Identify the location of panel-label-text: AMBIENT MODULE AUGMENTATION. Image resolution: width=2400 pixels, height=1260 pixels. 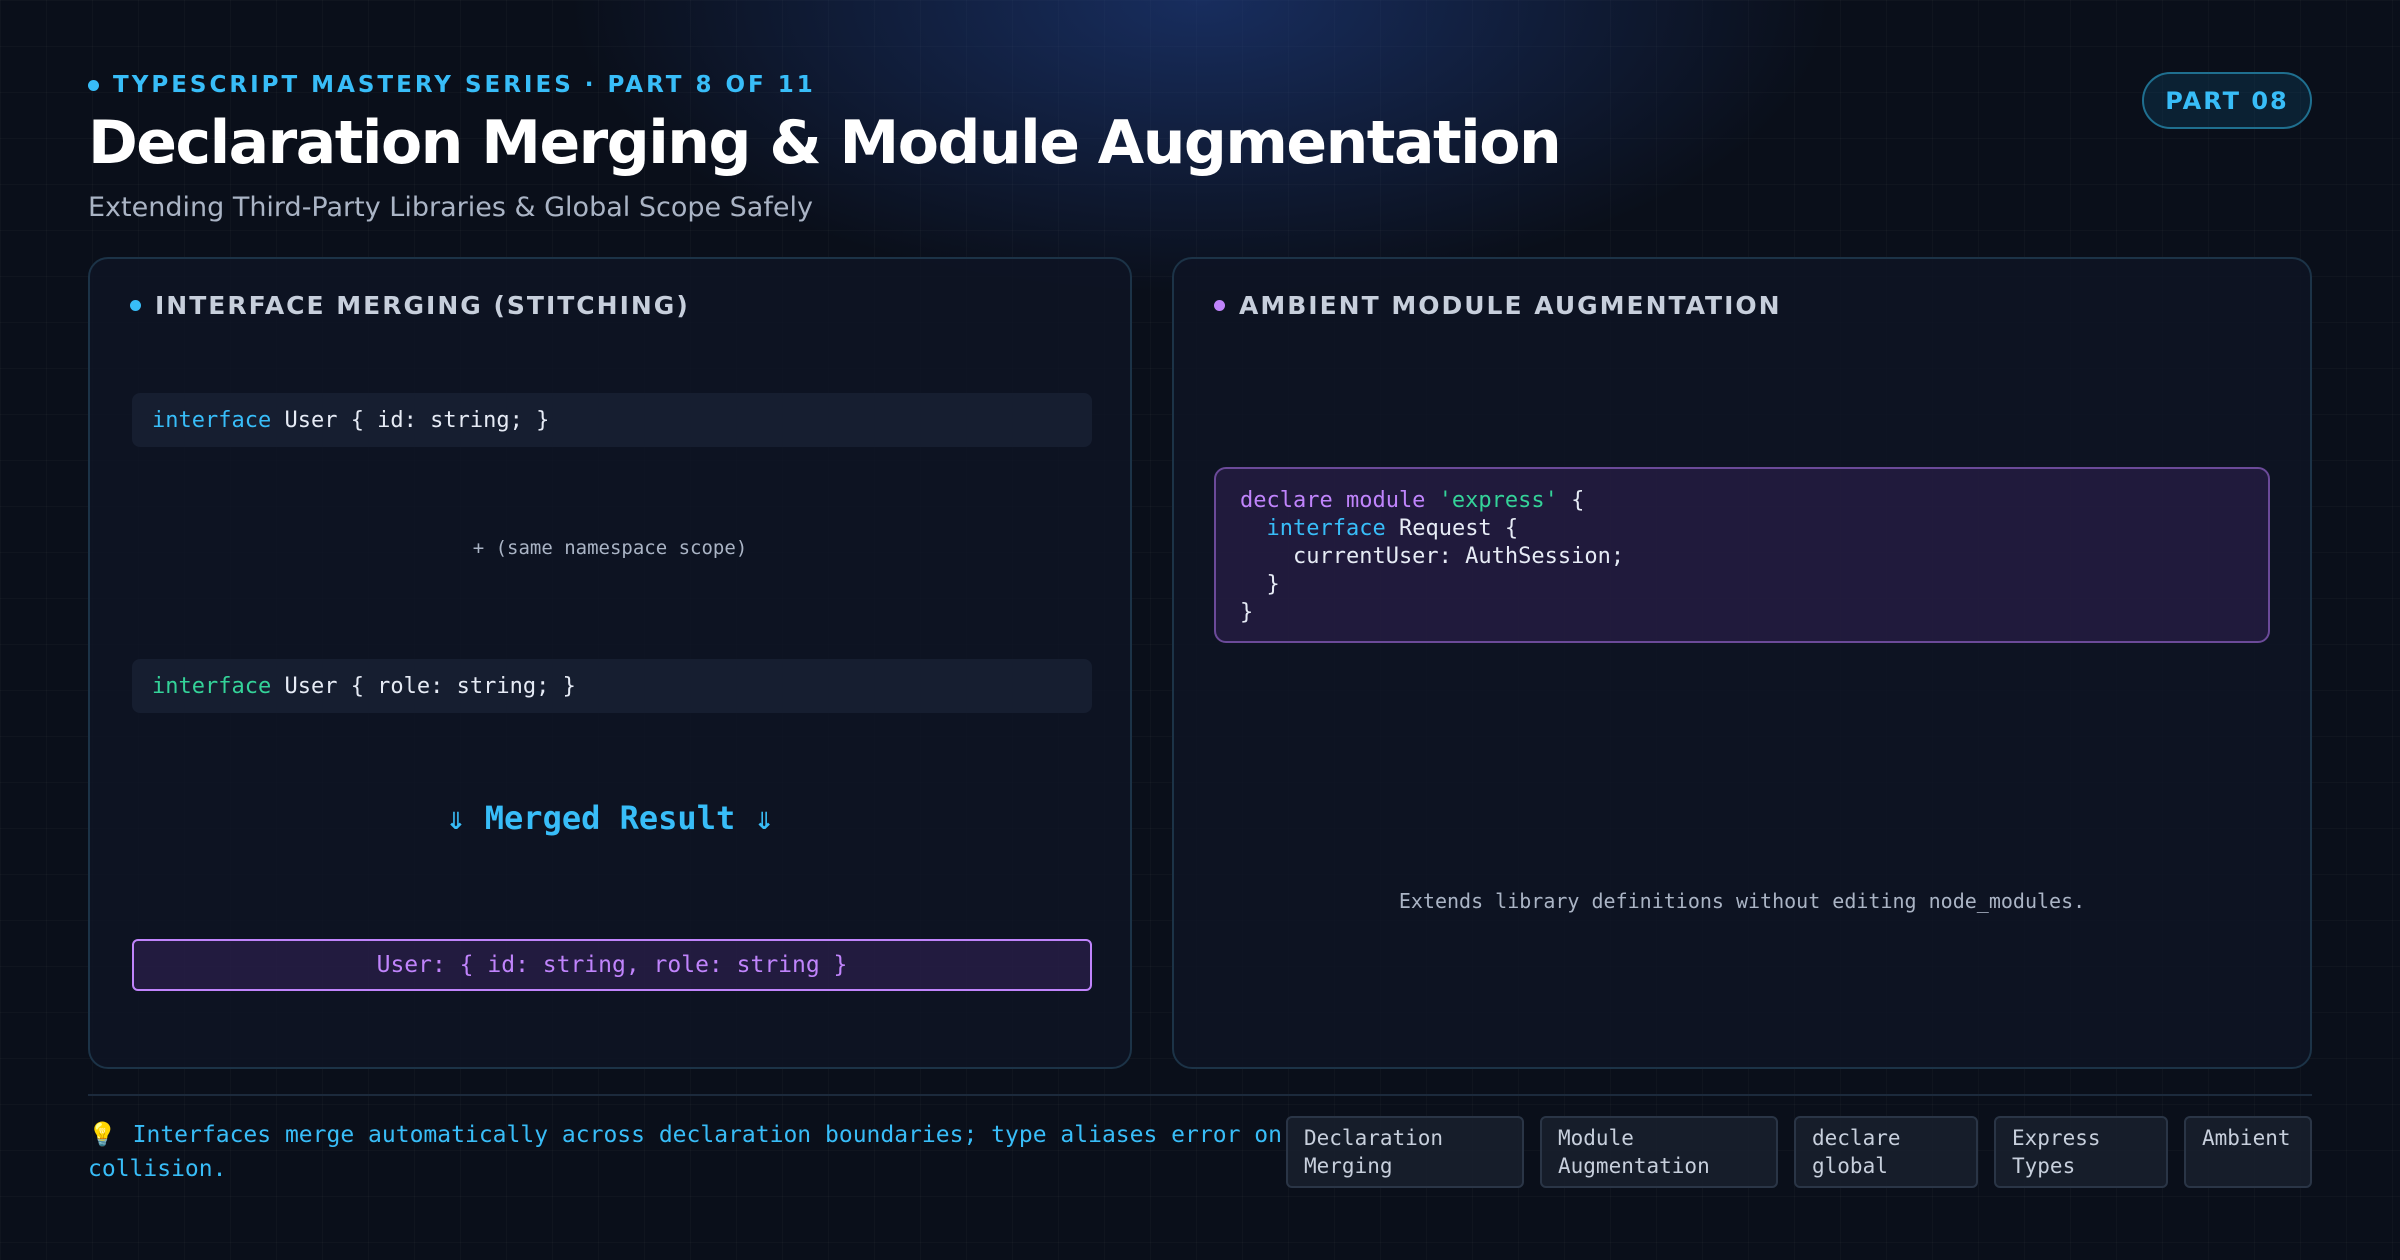
(1510, 305).